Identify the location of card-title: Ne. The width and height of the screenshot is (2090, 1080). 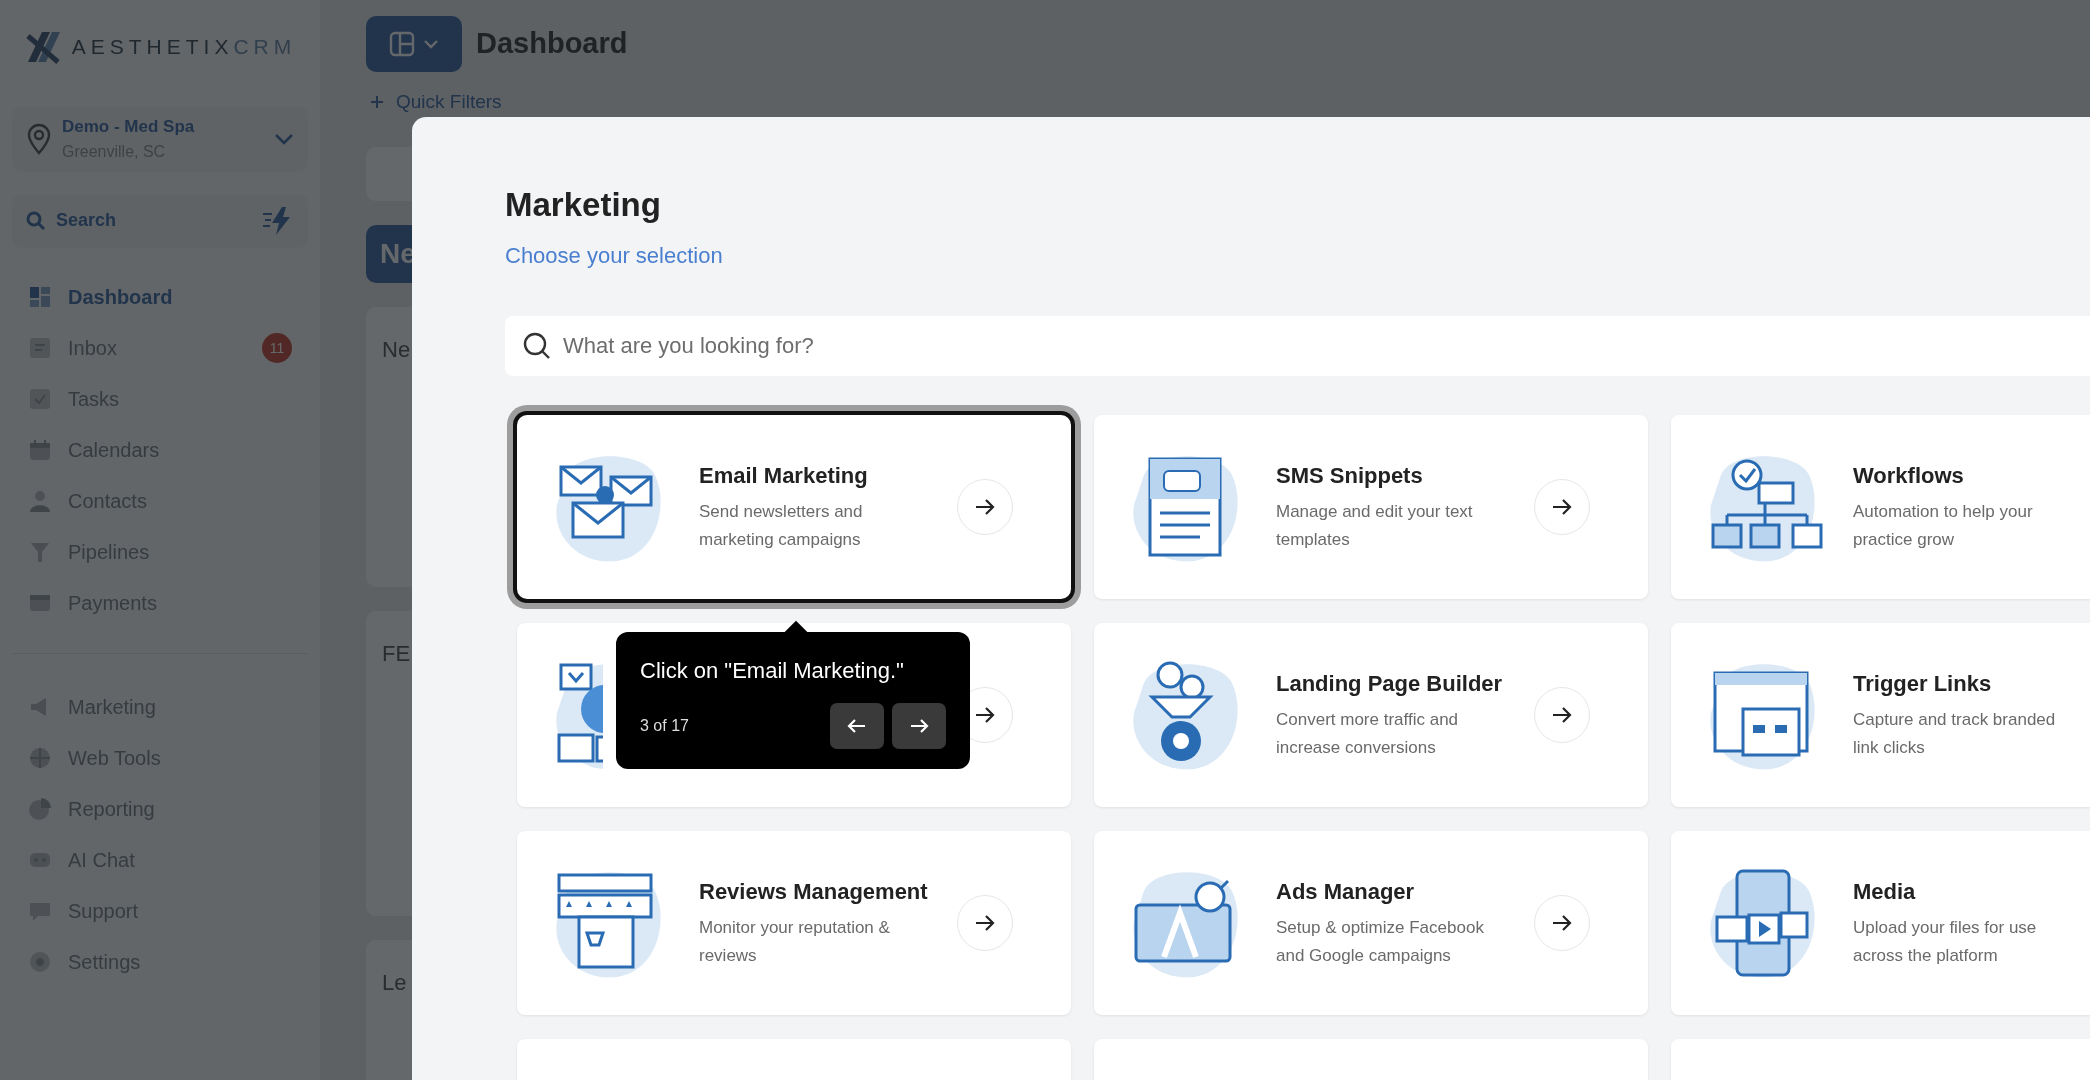
(396, 349).